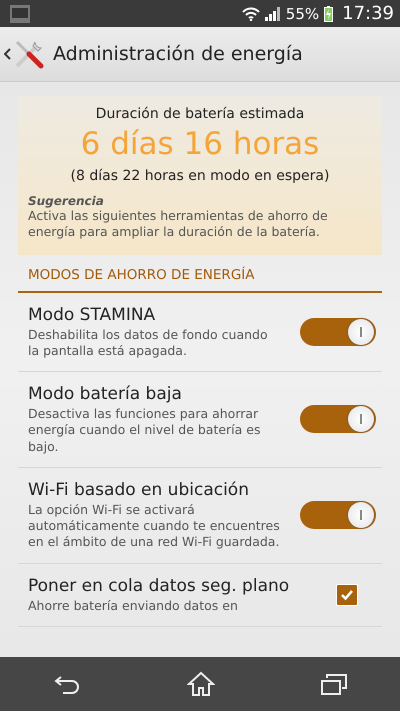 The image size is (400, 711). What do you see at coordinates (200, 176) in the screenshot?
I see `standby-estimate: (8 días 22 horas en modo en espera)` at bounding box center [200, 176].